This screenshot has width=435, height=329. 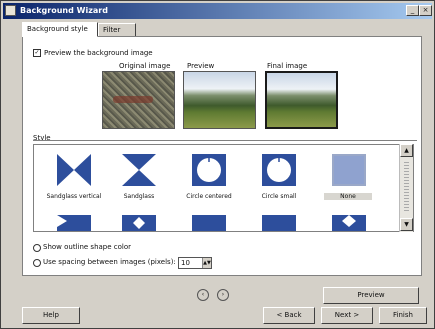 I want to click on circle-icon, so click(x=209, y=170).